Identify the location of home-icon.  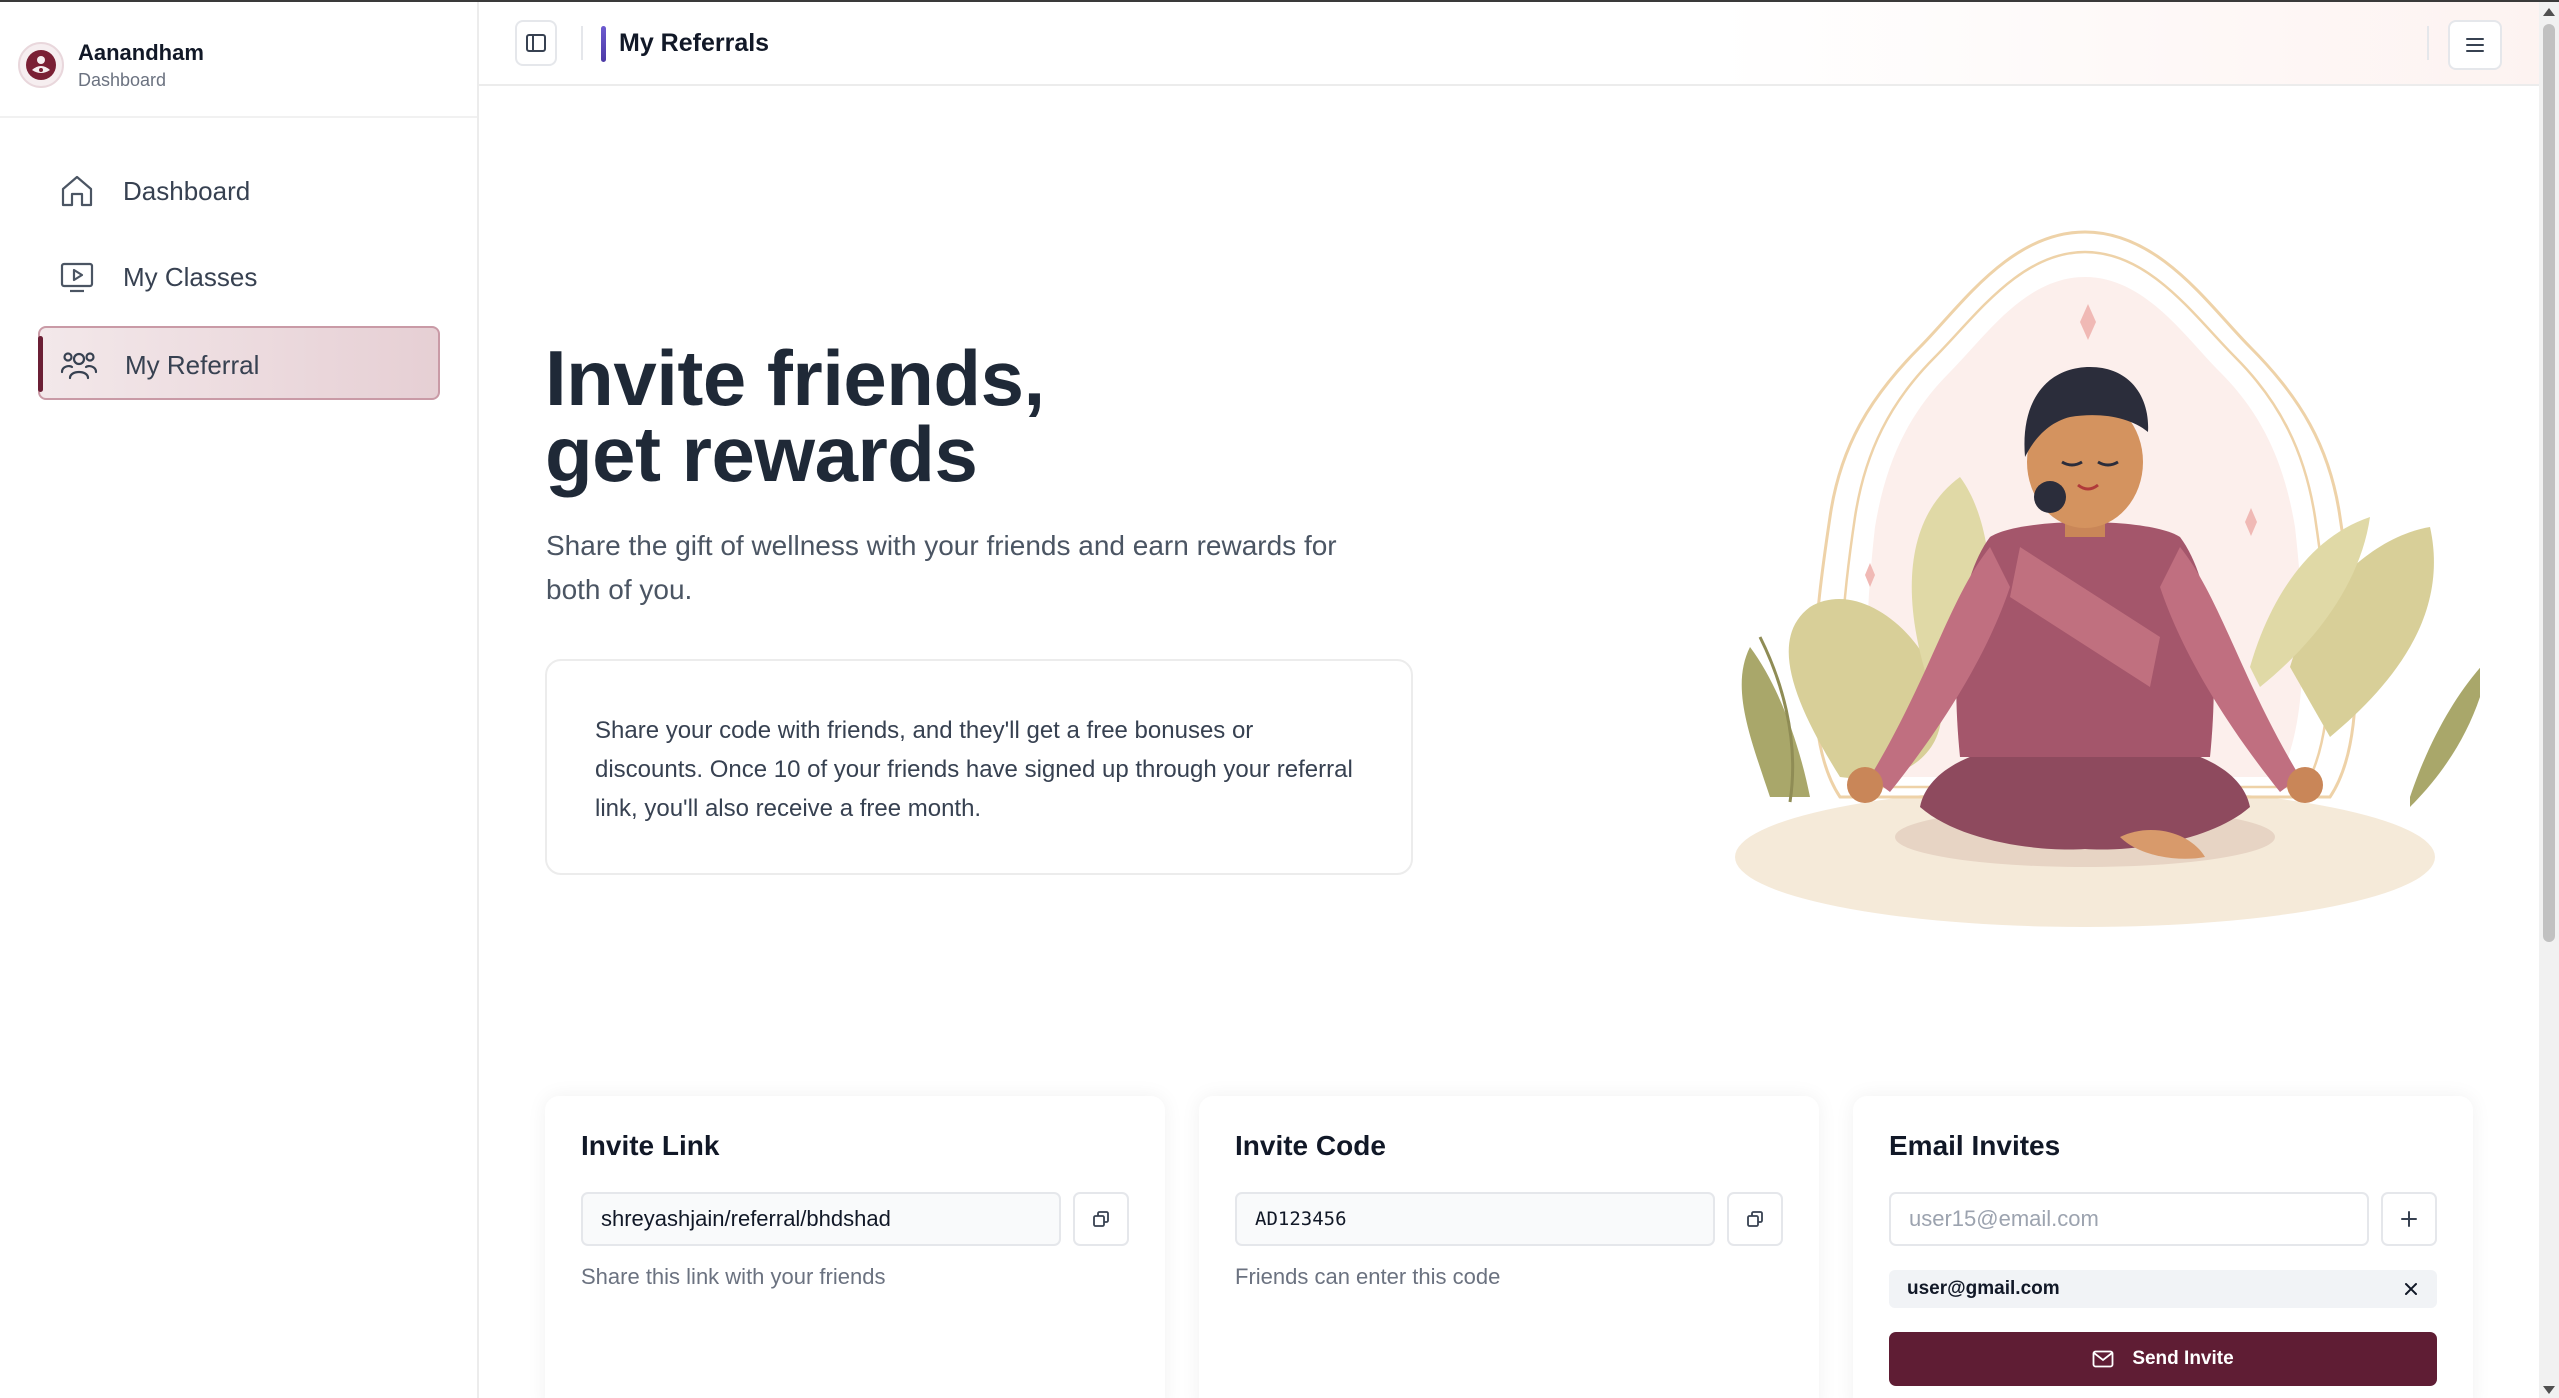
(77, 191).